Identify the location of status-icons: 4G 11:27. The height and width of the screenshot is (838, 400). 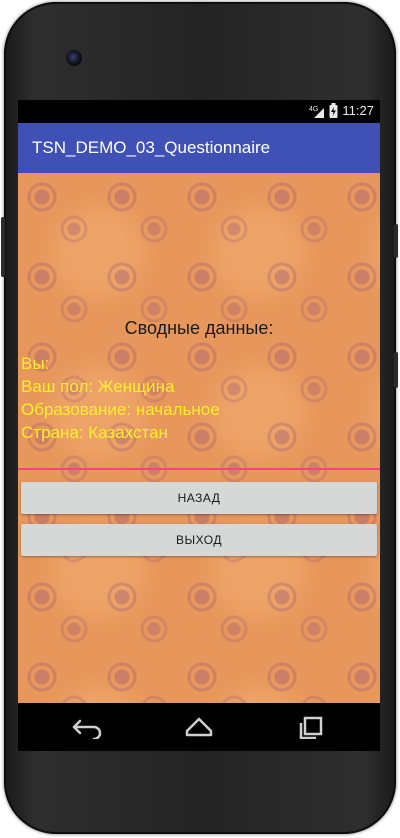
(341, 110).